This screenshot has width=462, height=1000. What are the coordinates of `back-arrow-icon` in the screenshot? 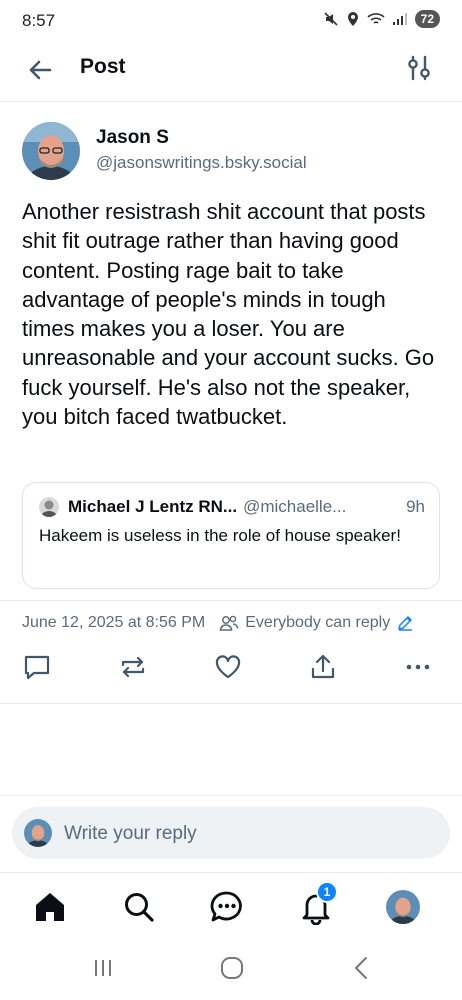 It's located at (40, 70).